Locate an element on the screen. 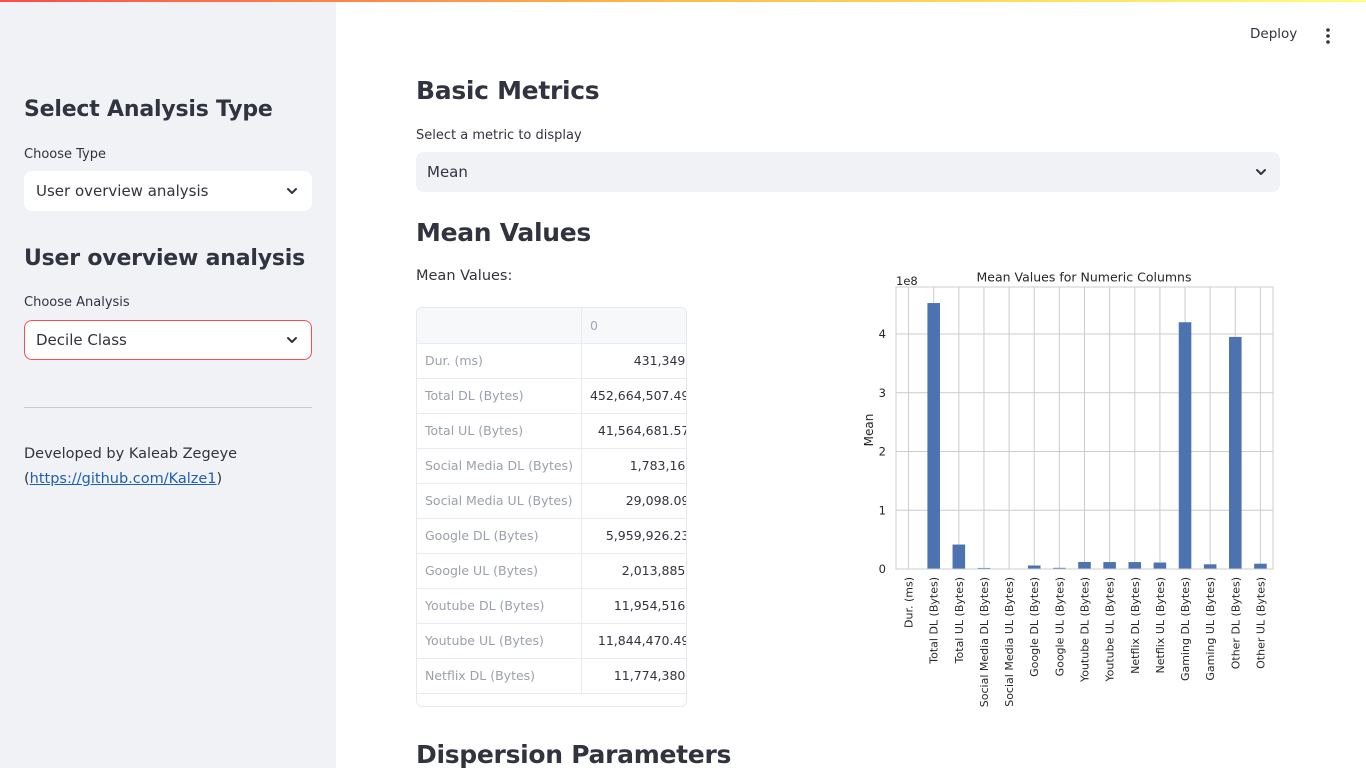  chart-y-tick-label: 0 is located at coordinates (882, 569).